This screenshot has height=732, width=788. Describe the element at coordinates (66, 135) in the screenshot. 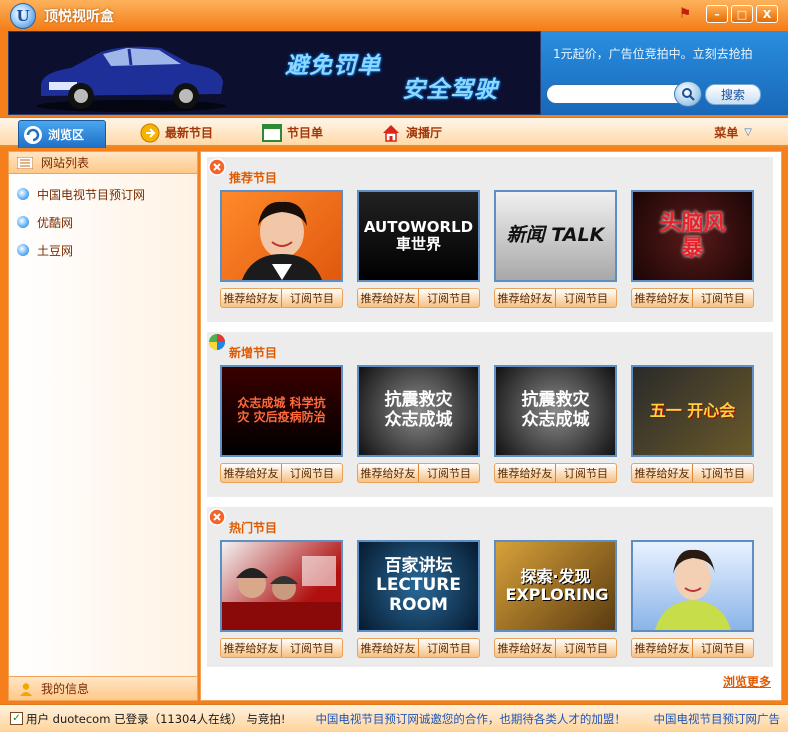

I see `tab-browse-label: 浏览区` at that location.